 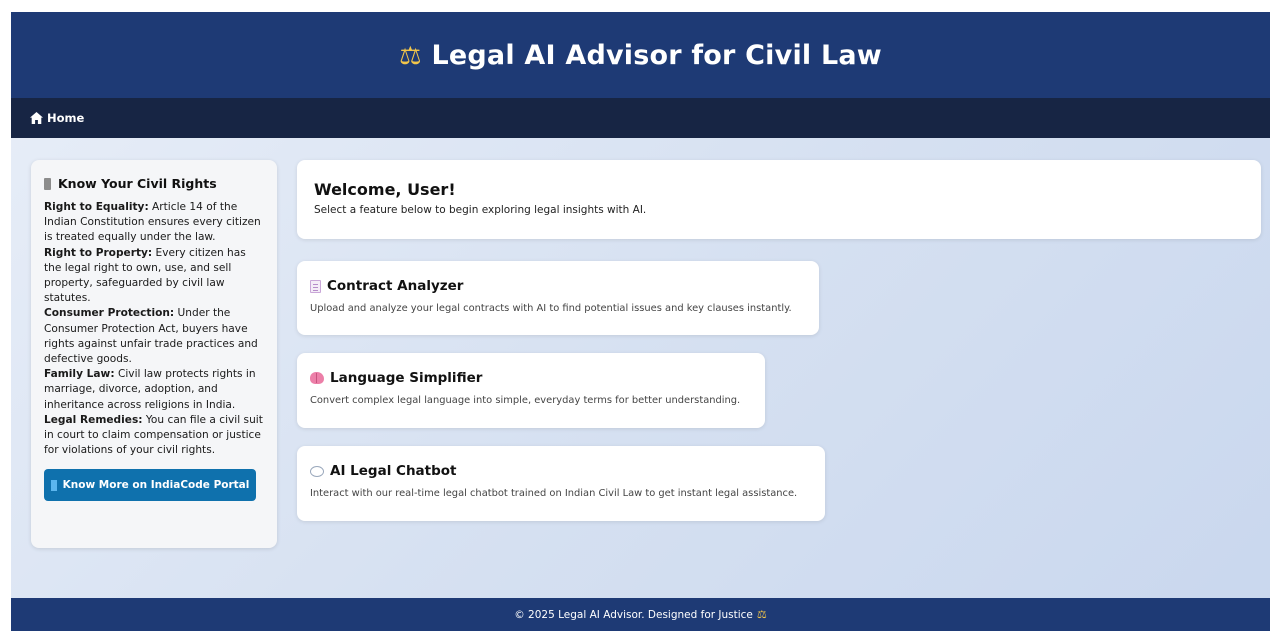 What do you see at coordinates (79, 374) in the screenshot?
I see `right-term: Family Law:` at bounding box center [79, 374].